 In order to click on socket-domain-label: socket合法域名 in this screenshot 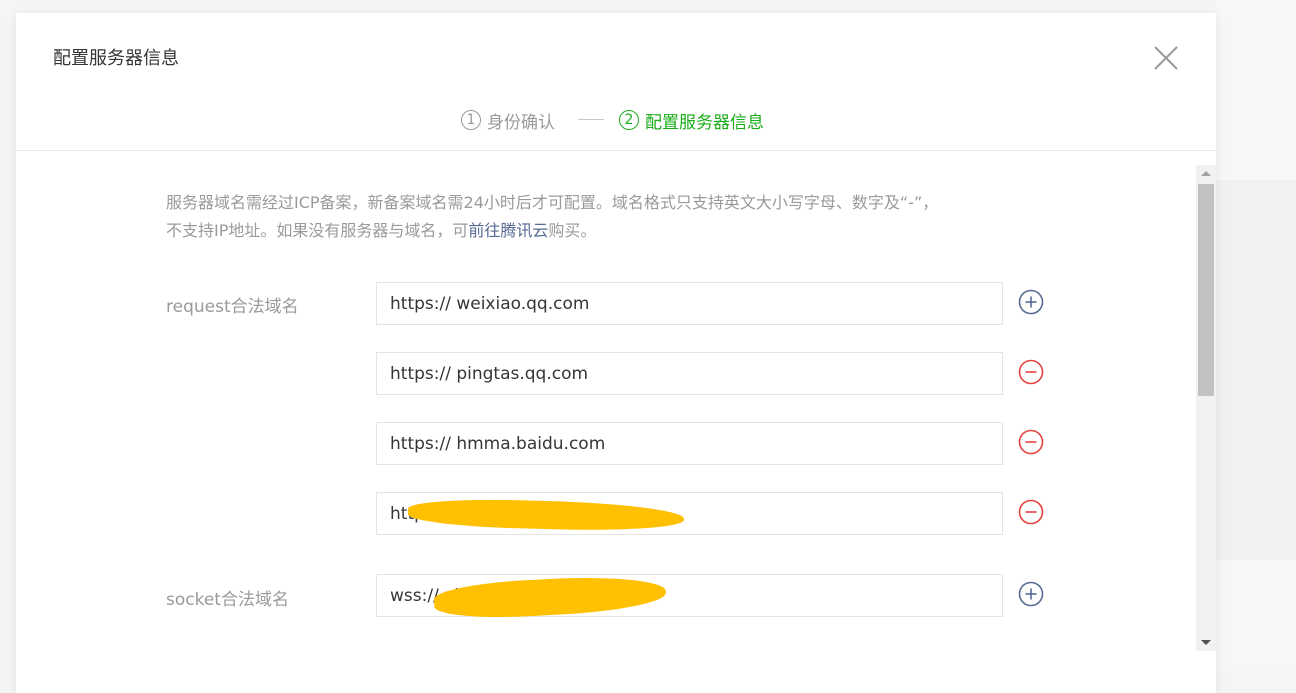, I will do `click(227, 600)`.